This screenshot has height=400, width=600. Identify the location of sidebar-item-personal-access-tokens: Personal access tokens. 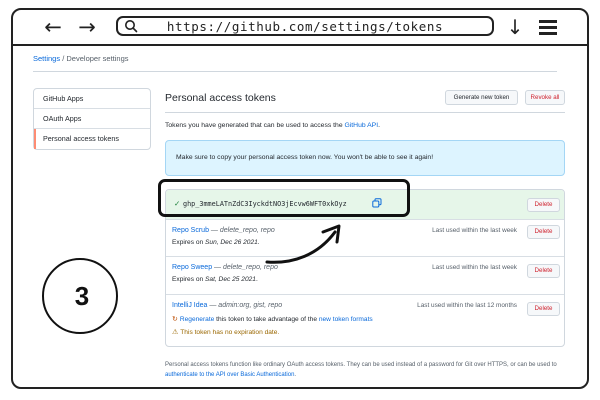
(92, 139).